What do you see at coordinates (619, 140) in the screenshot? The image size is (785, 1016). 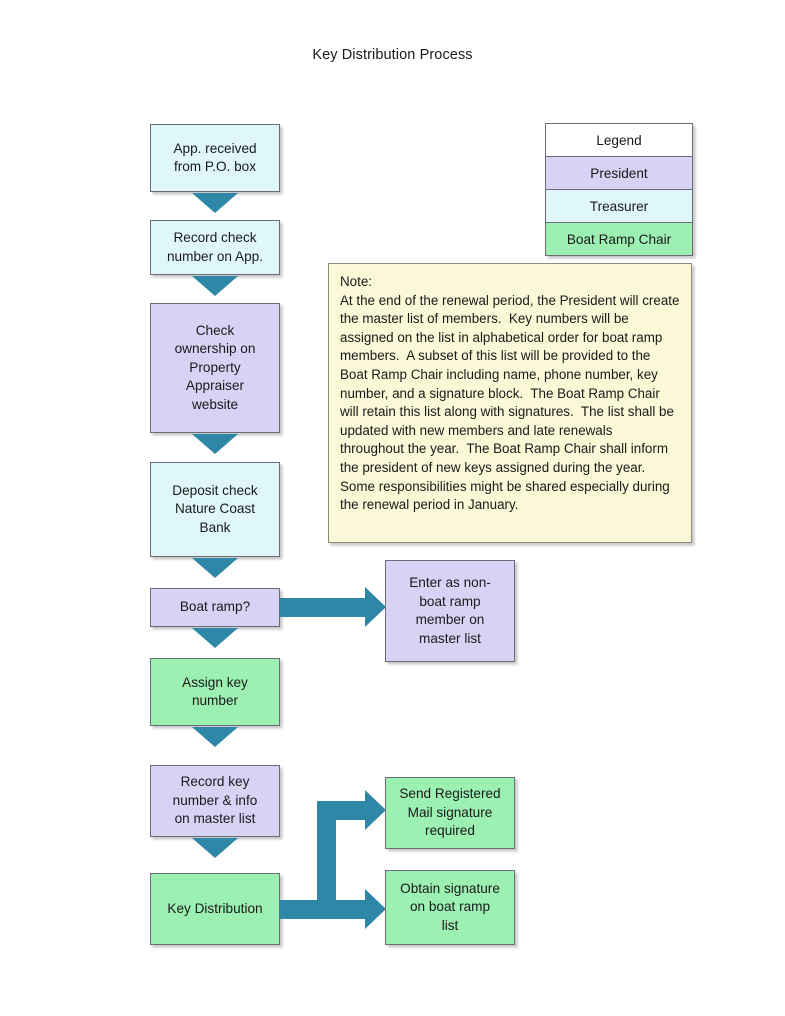 I see `legend-row-header: Legend` at bounding box center [619, 140].